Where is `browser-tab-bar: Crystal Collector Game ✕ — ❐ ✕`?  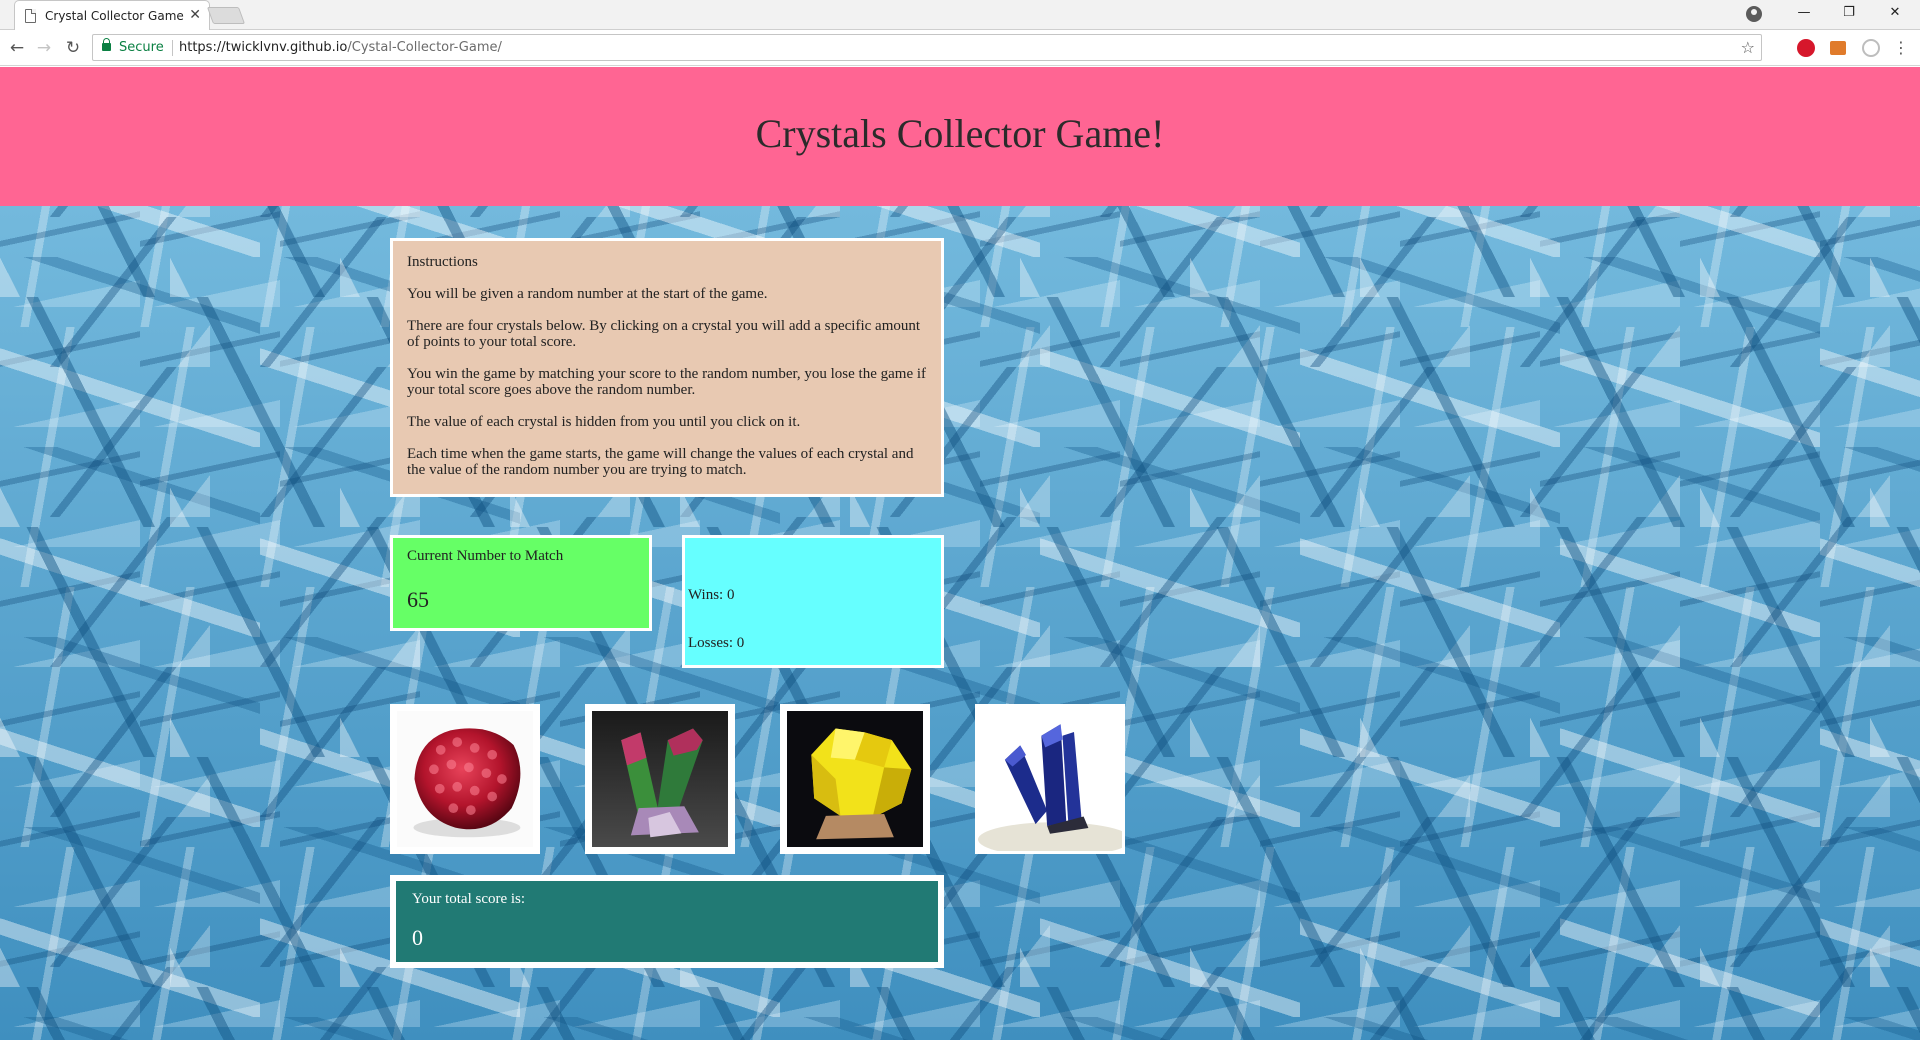 browser-tab-bar: Crystal Collector Game ✕ — ❐ ✕ is located at coordinates (960, 15).